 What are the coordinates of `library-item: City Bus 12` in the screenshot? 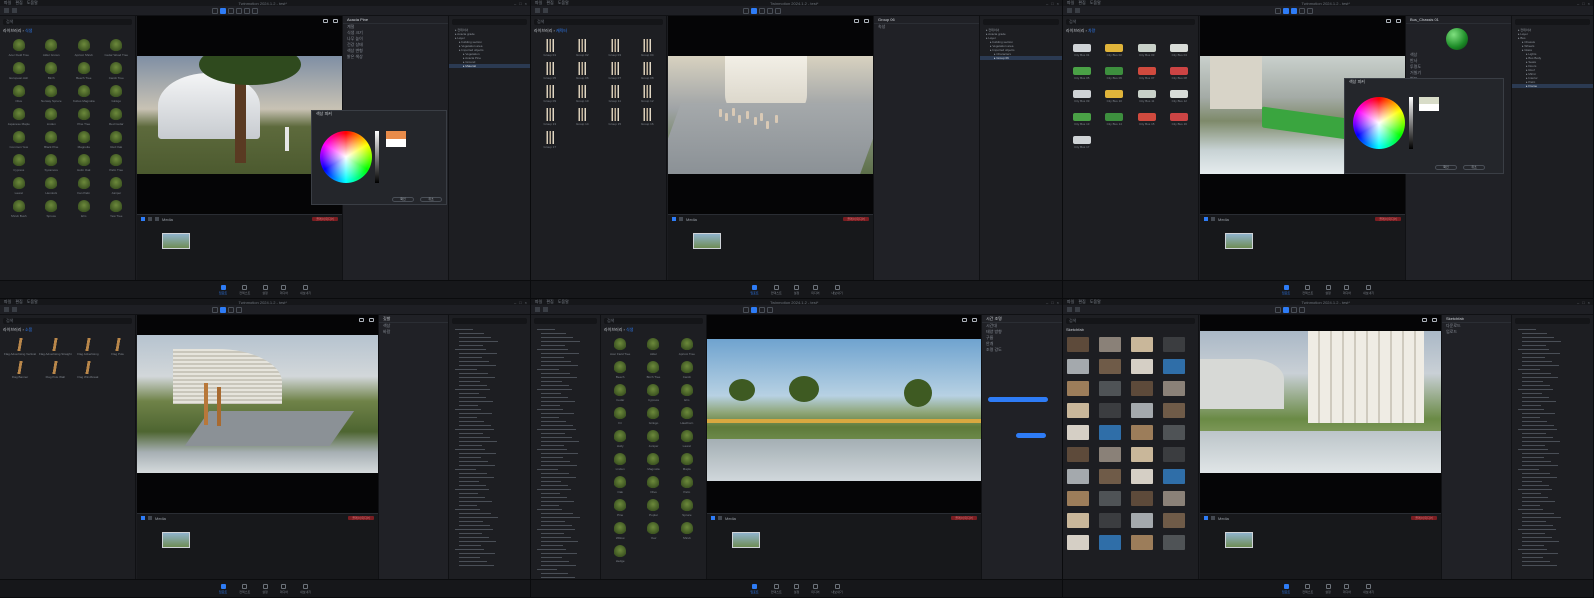 It's located at (1180, 92).